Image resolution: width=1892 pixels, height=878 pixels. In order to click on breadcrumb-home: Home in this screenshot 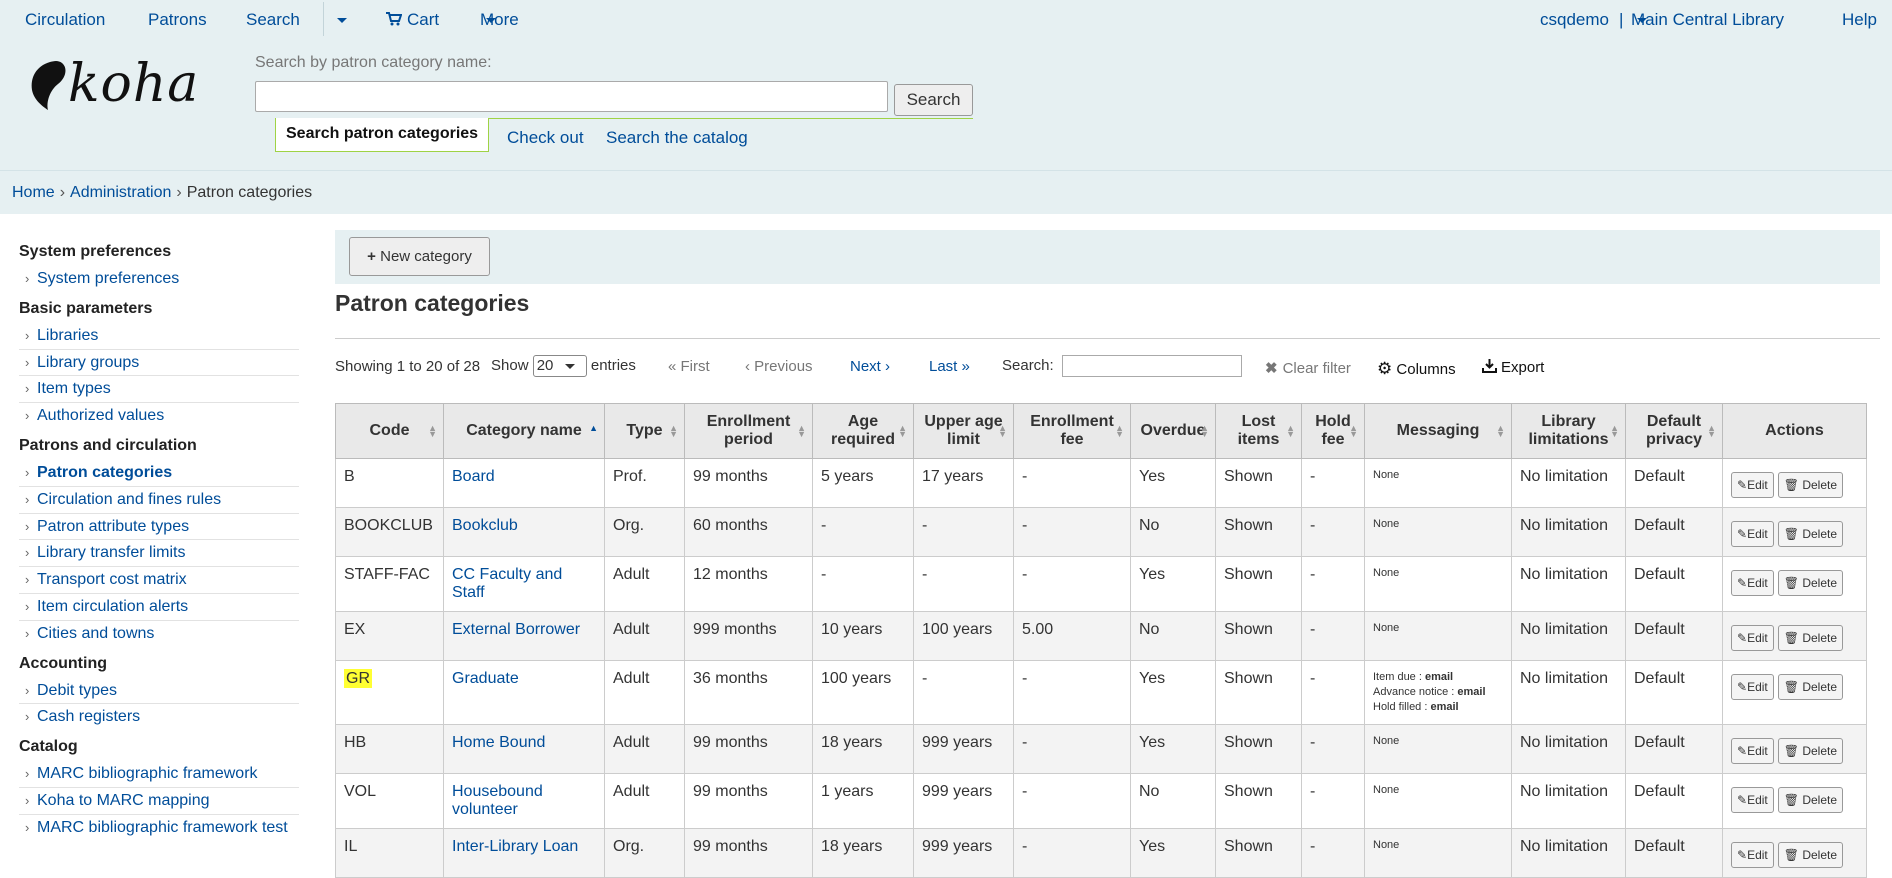, I will do `click(33, 192)`.